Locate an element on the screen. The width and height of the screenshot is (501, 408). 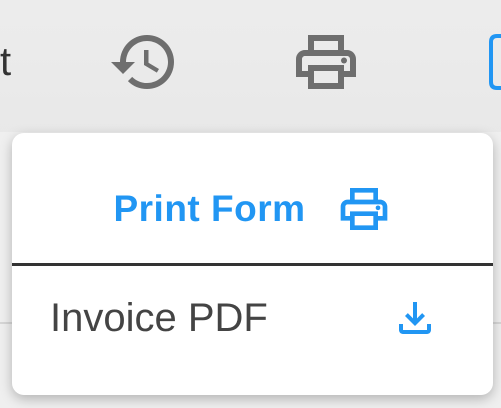
menu-title: Print Form is located at coordinates (209, 209).